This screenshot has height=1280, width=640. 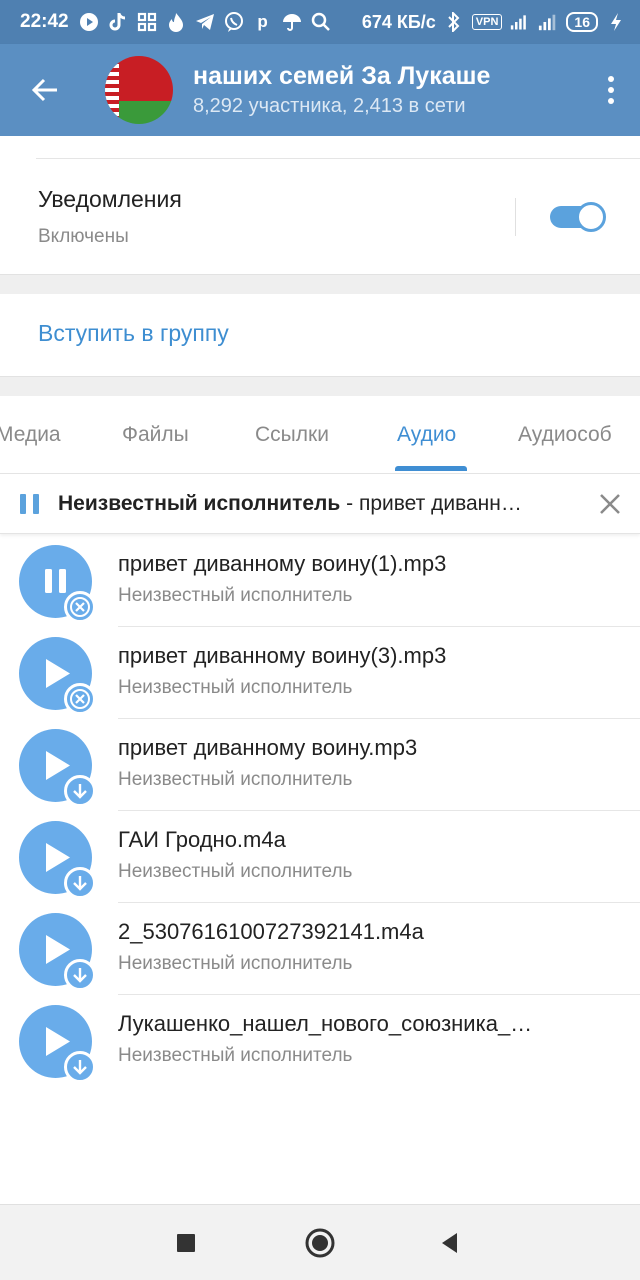 What do you see at coordinates (44, 21) in the screenshot?
I see `status-time: 22:42` at bounding box center [44, 21].